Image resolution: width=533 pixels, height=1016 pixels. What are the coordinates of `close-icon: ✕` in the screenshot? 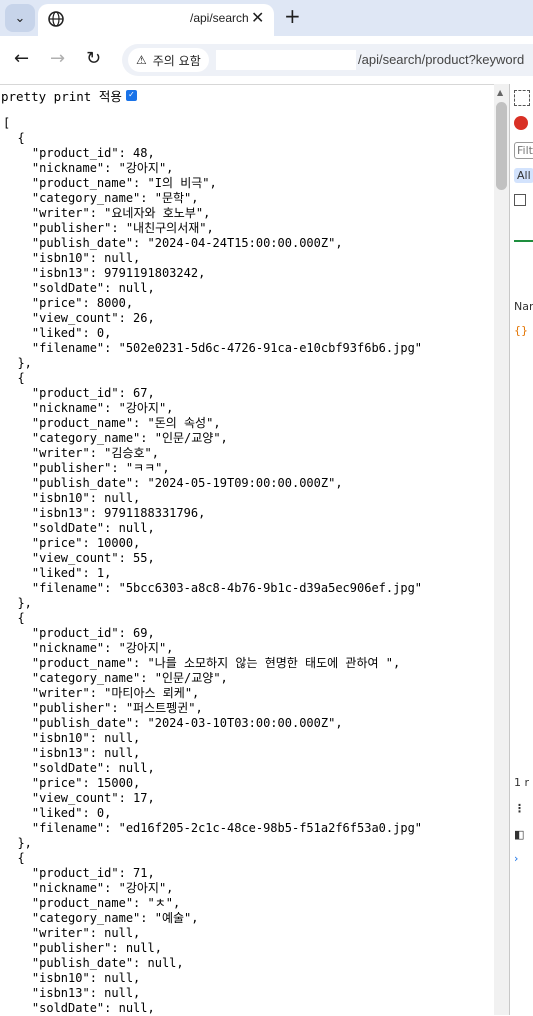 It's located at (257, 17).